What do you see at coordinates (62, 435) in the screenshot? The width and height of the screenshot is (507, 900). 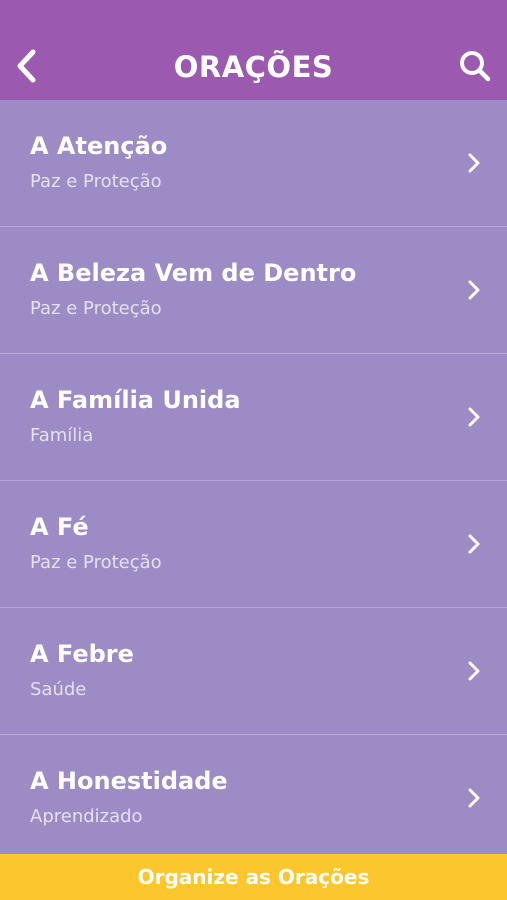 I see `item-subtitle: Família` at bounding box center [62, 435].